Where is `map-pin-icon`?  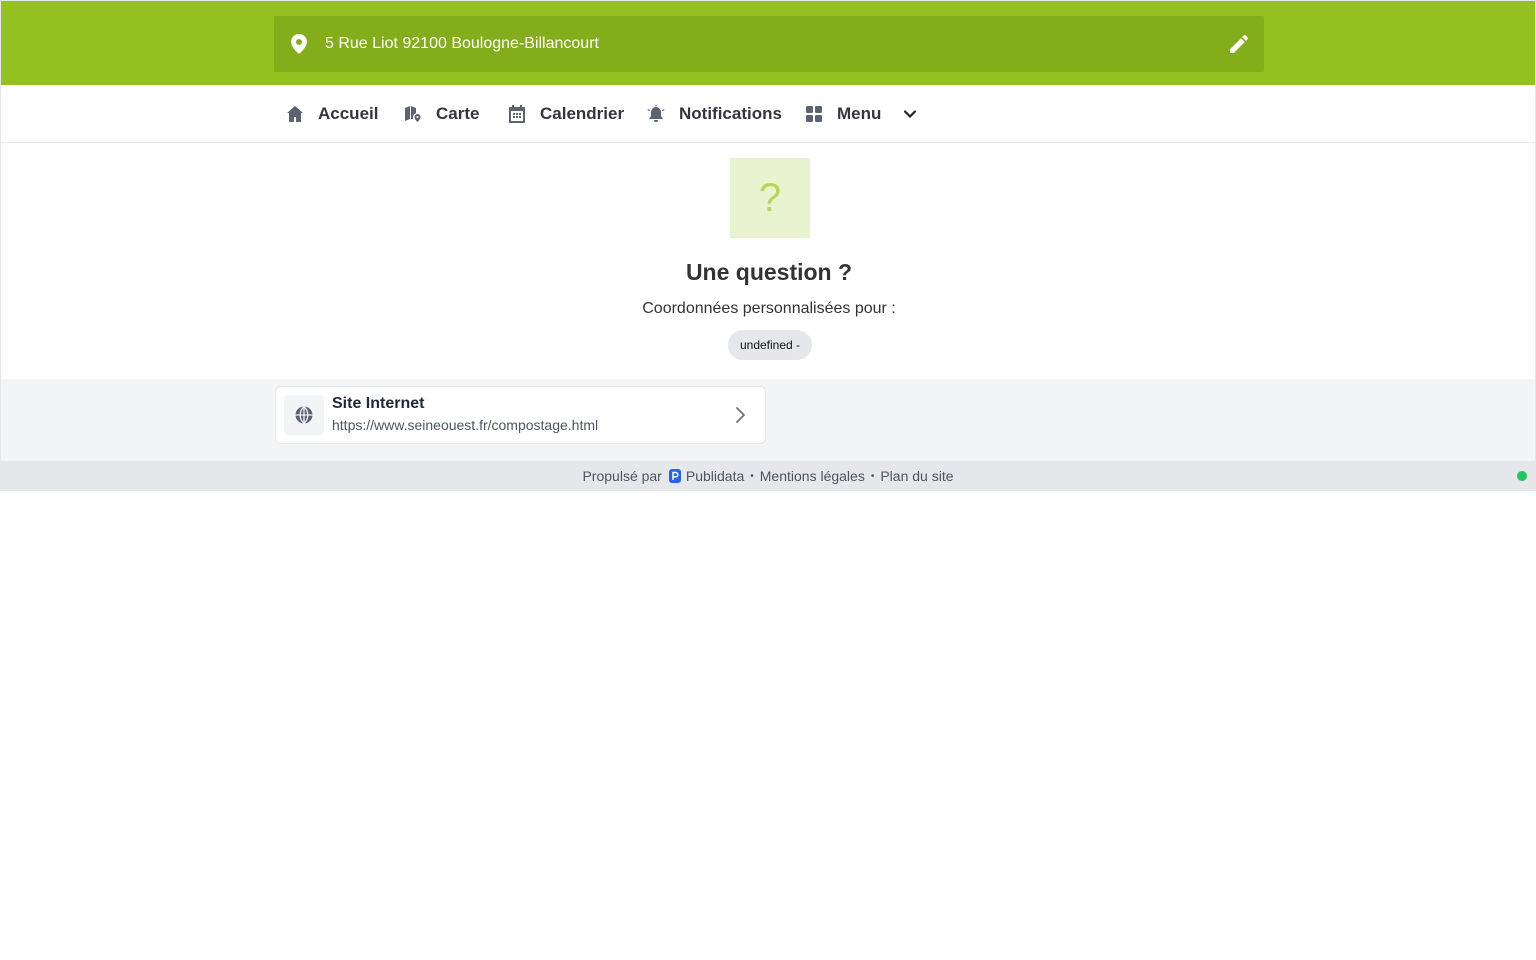
map-pin-icon is located at coordinates (299, 44).